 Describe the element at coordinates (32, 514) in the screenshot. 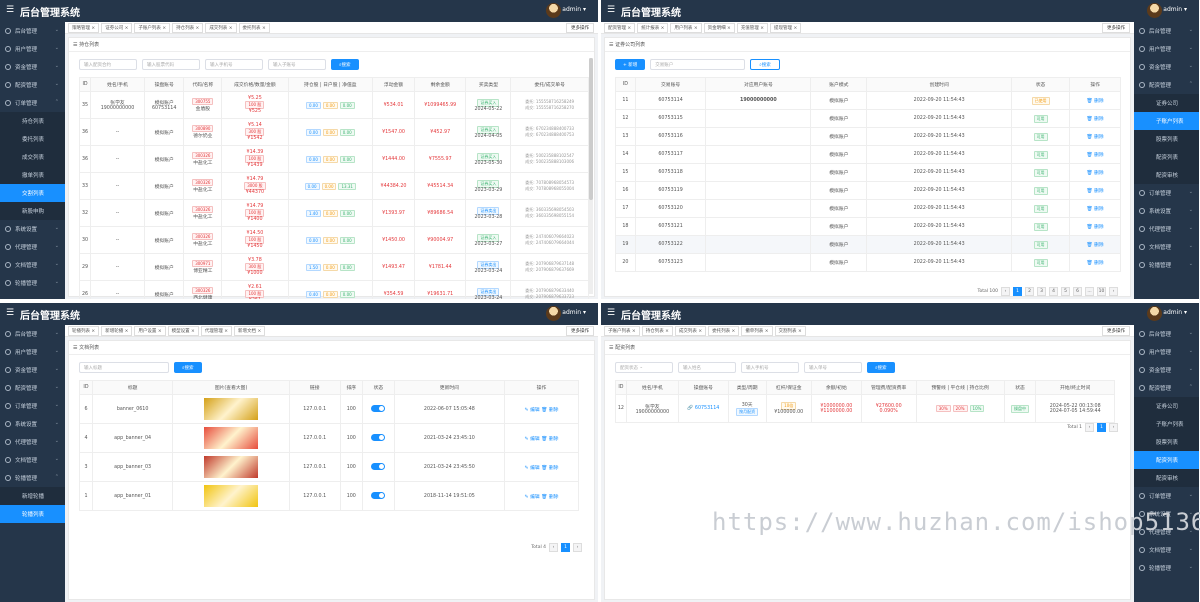

I see `sidebar-sub-carousel-list: 轮播列表` at that location.